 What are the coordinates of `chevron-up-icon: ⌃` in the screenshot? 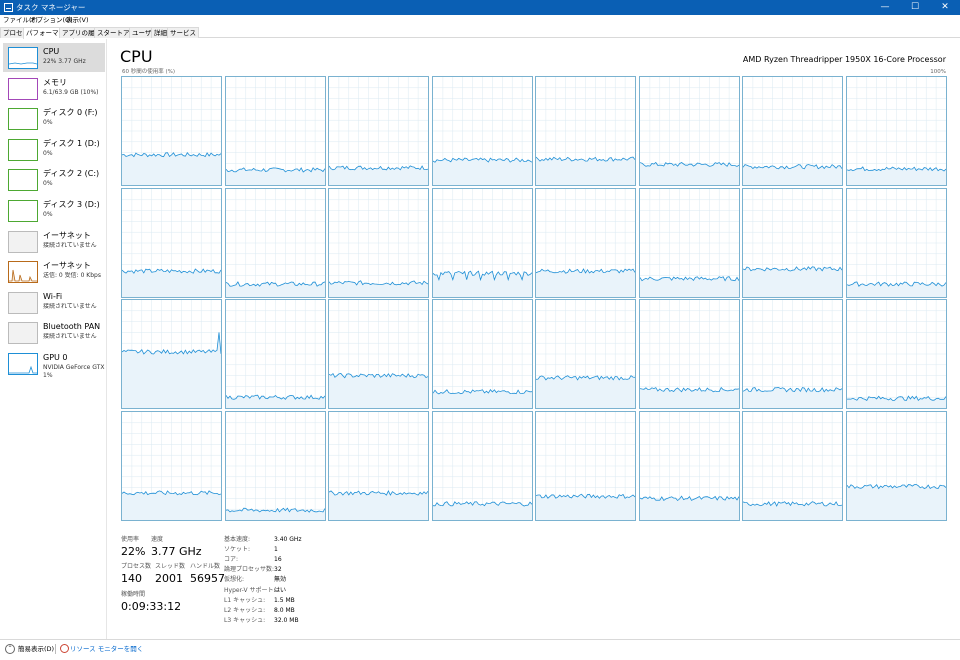 It's located at (10, 649).